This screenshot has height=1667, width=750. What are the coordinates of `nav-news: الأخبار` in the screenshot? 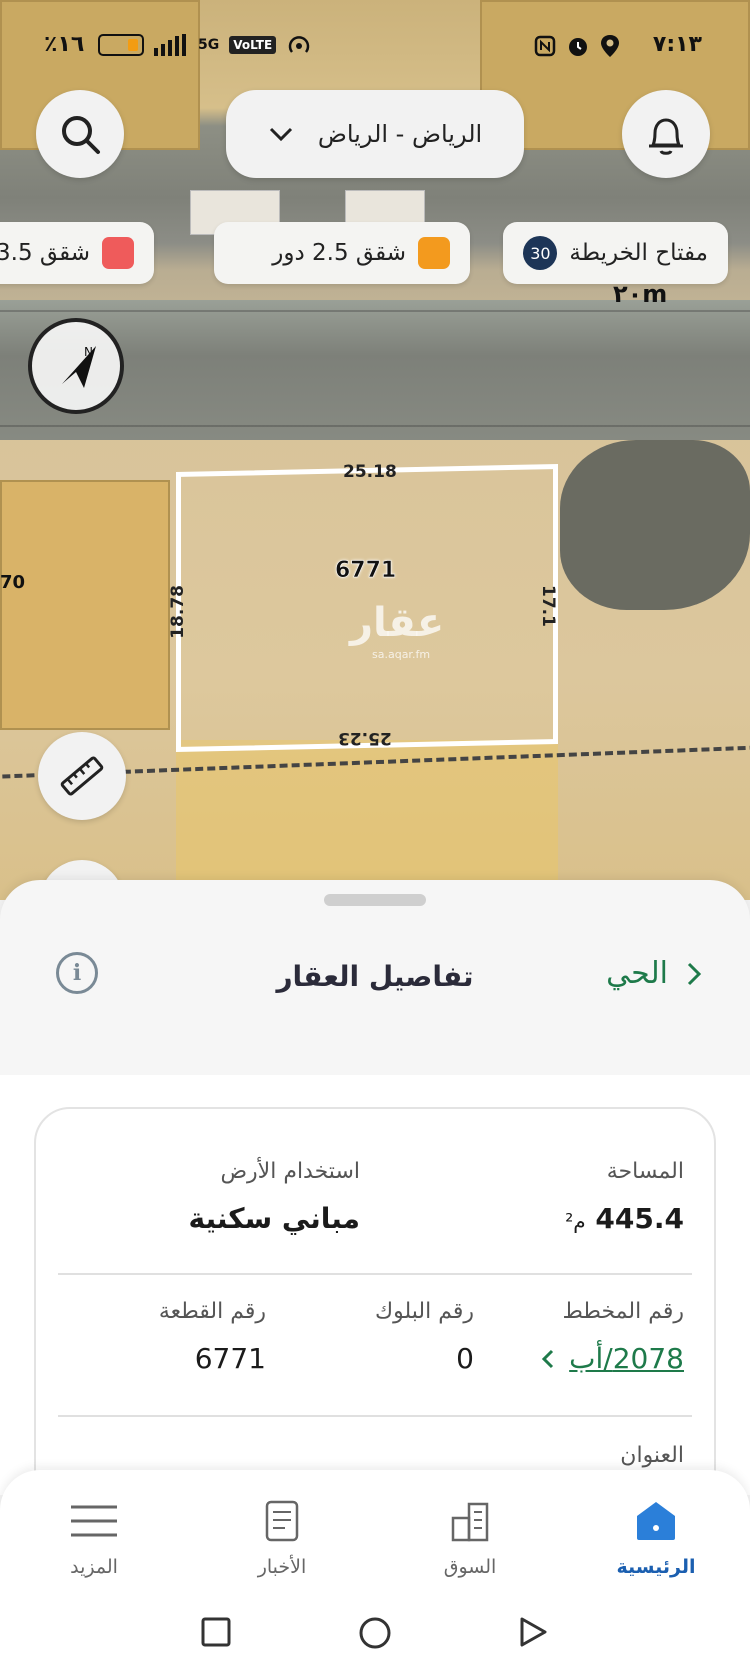 It's located at (282, 1538).